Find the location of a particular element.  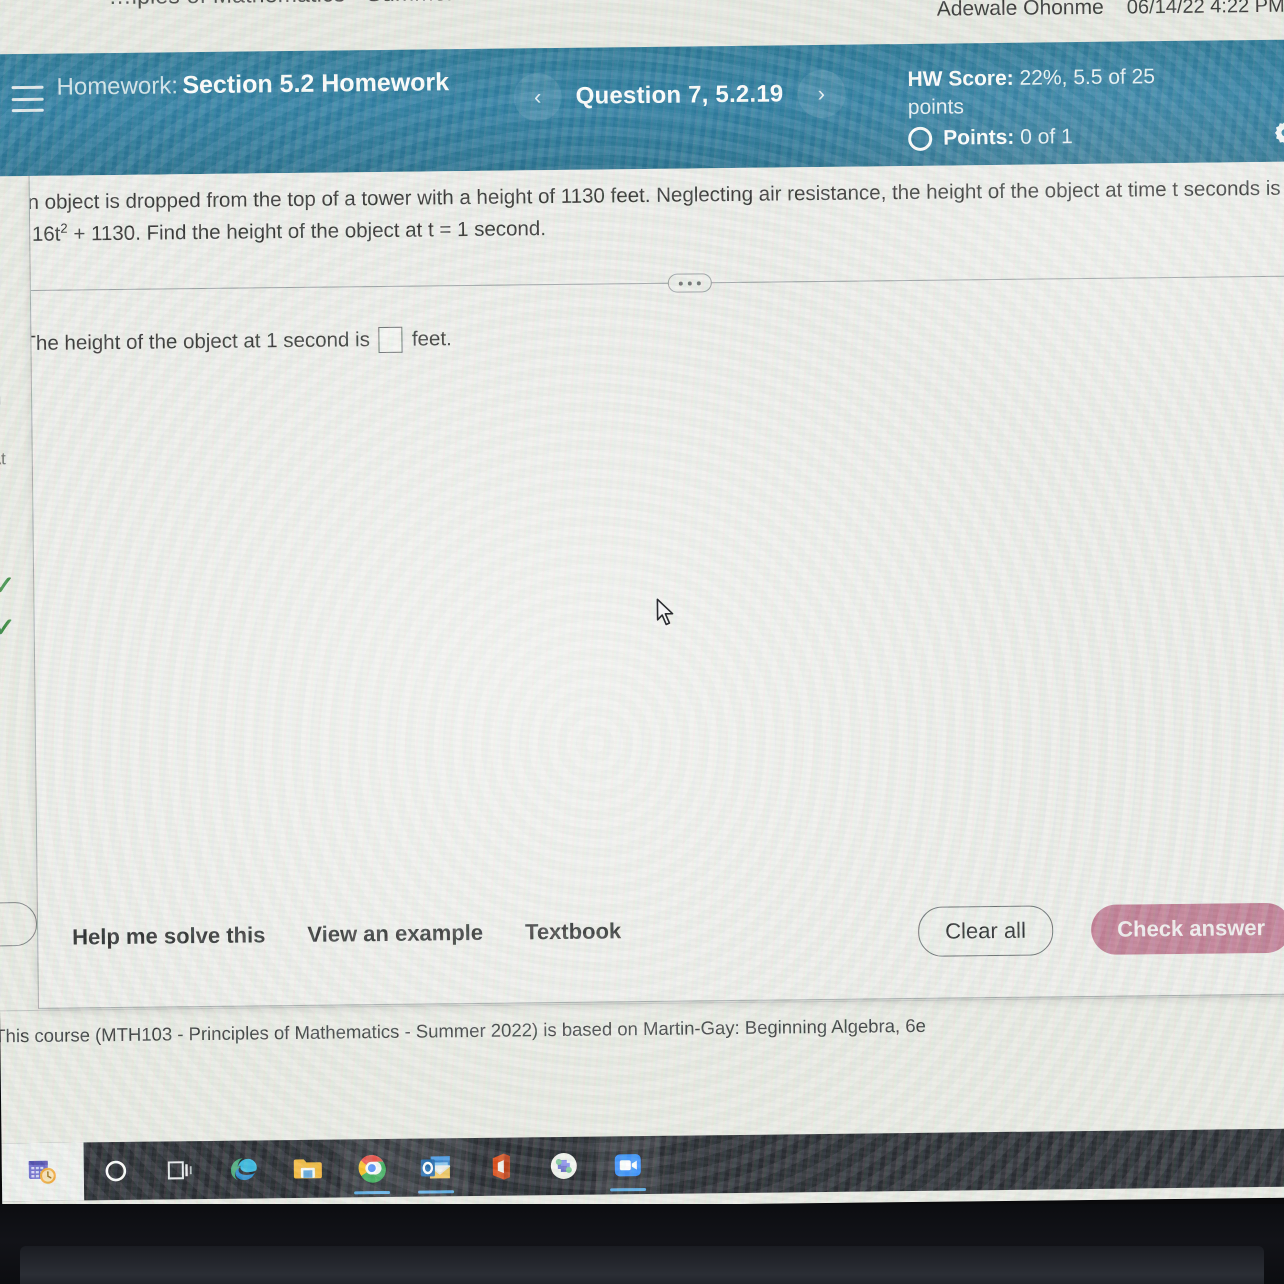

arrow-cursor is located at coordinates (666, 615).